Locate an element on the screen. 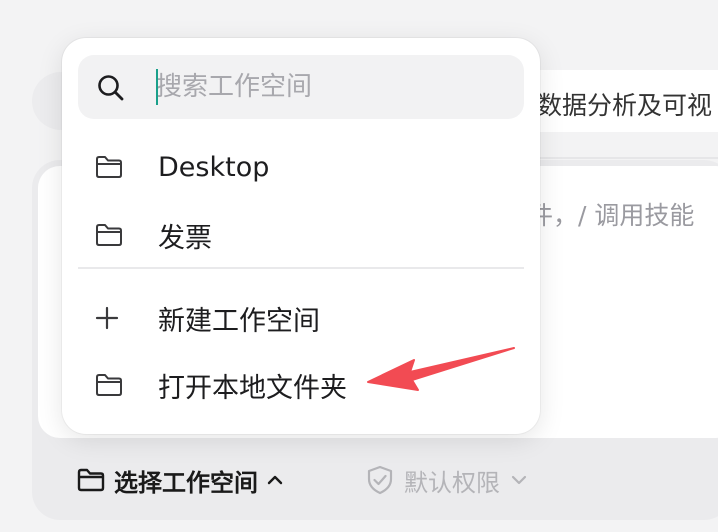  shield-check-icon is located at coordinates (380, 480).